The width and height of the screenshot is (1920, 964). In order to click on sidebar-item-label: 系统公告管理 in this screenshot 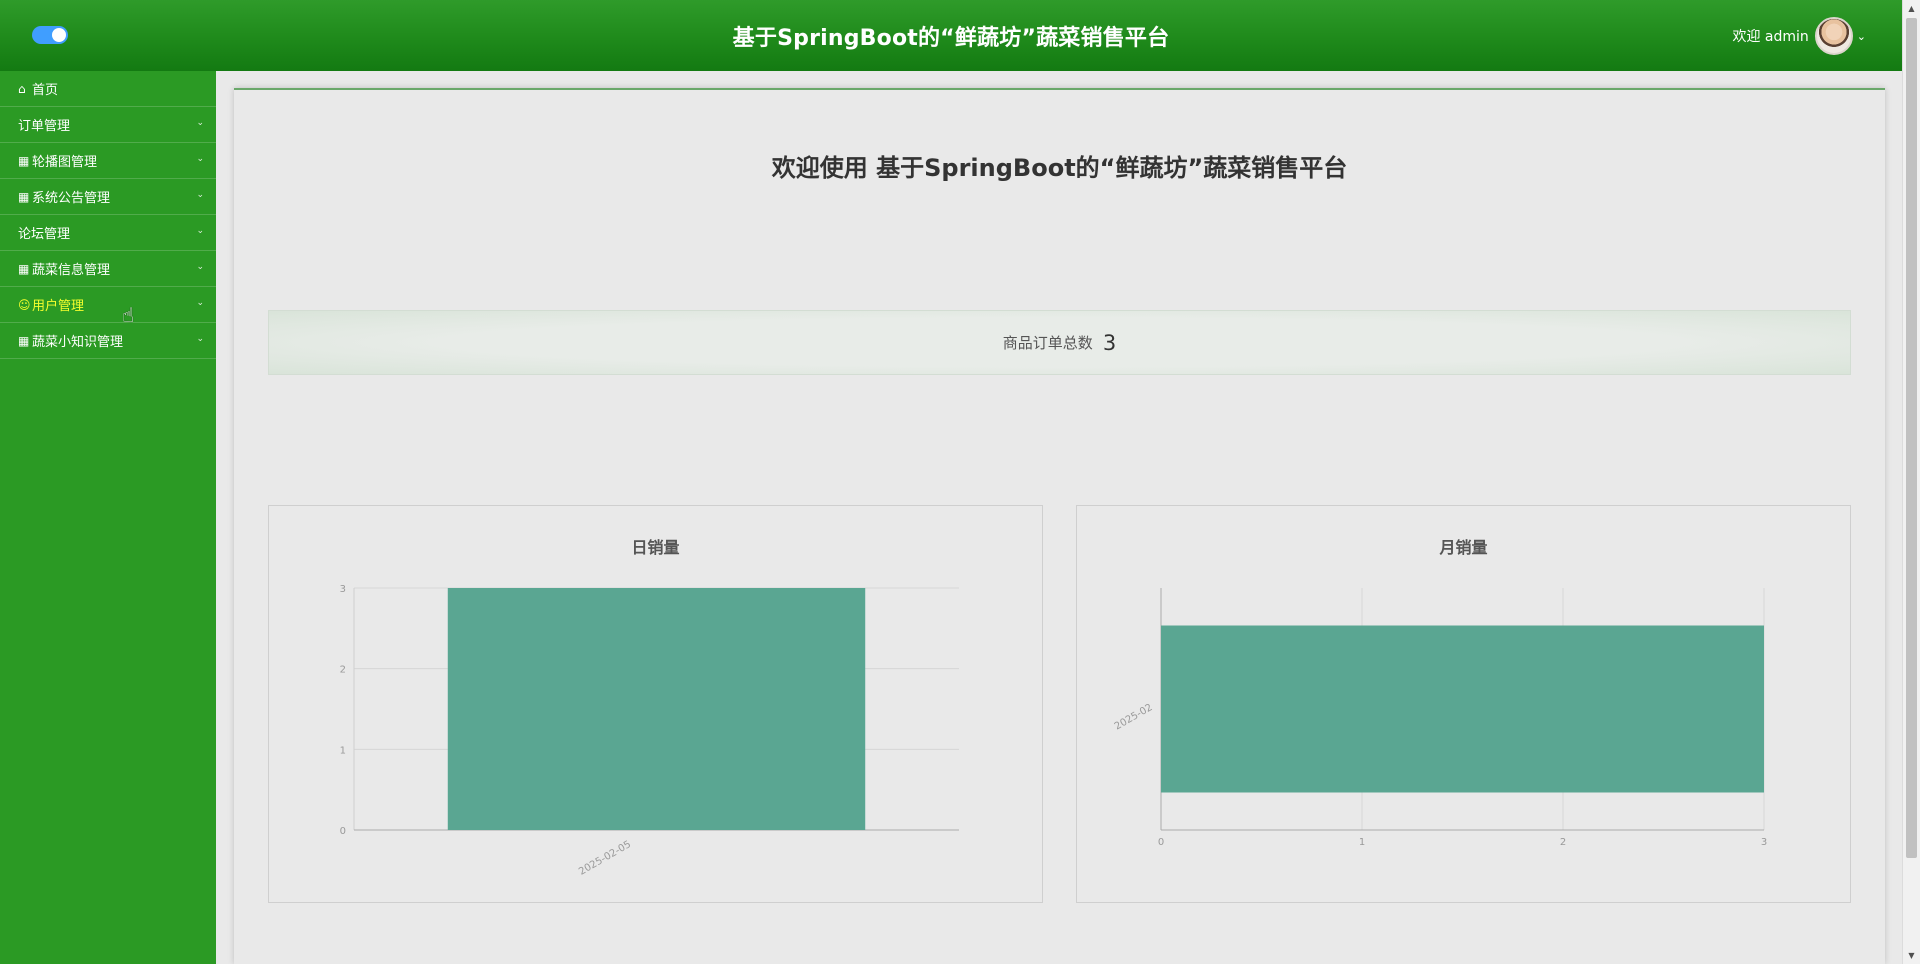, I will do `click(71, 198)`.